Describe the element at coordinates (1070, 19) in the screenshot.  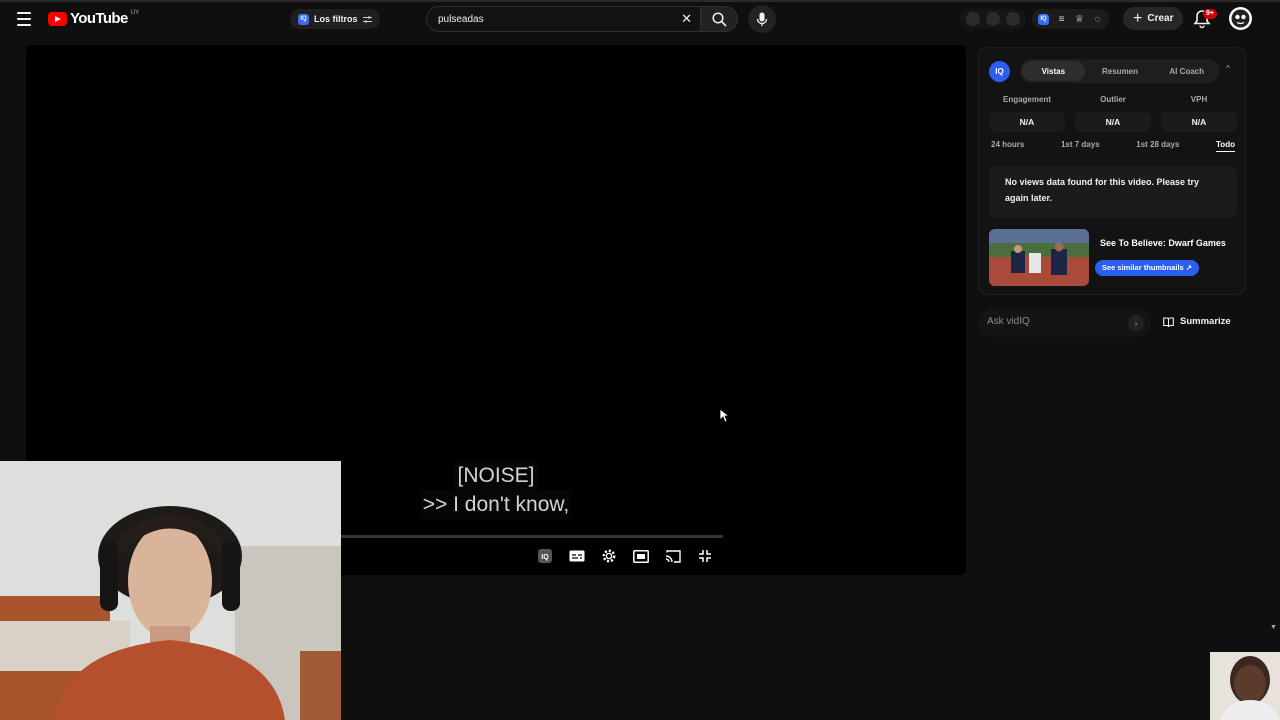
I see `vidiq-toolbar: IQ ≡ ♕ ◌` at that location.